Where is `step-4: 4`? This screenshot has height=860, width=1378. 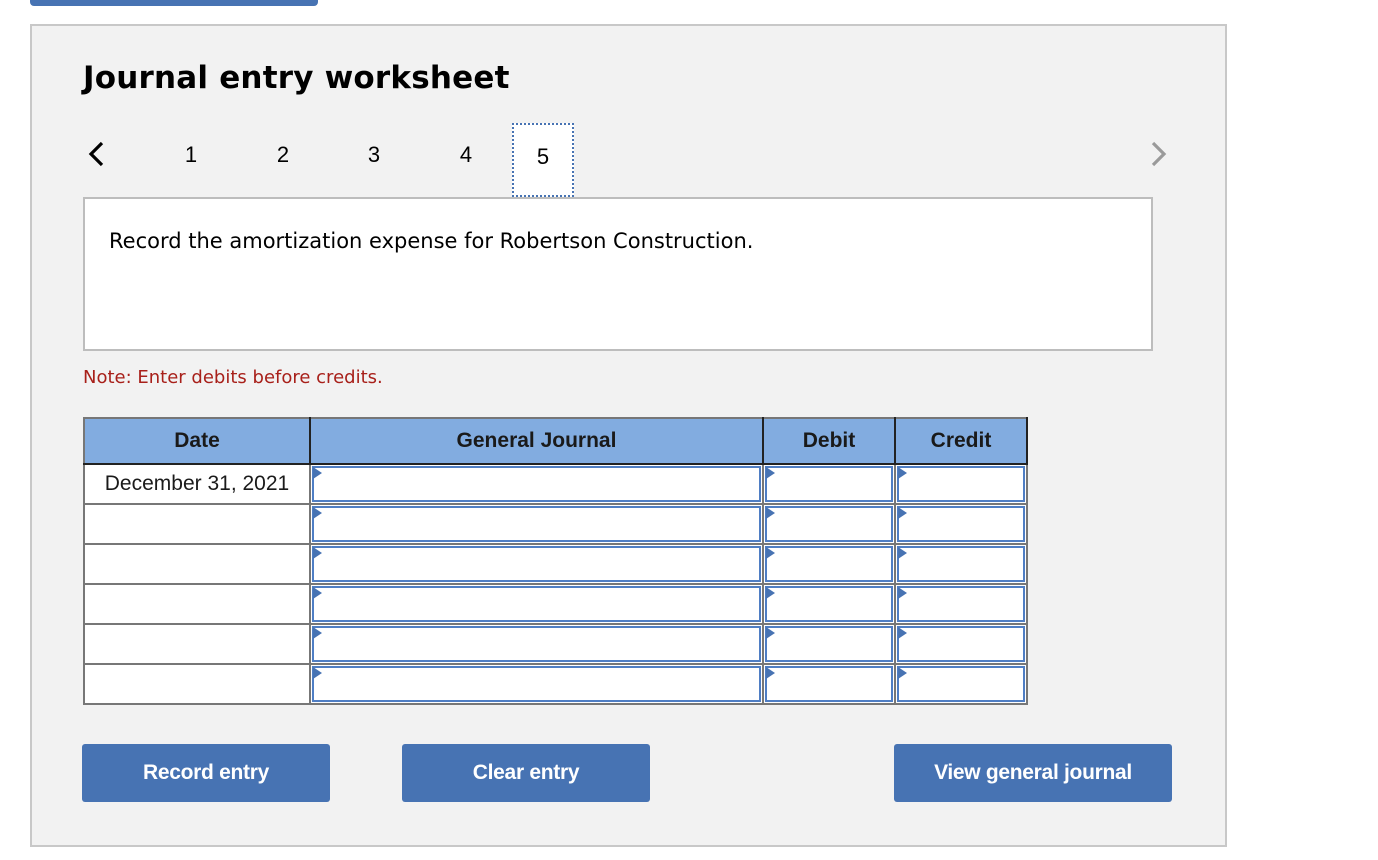
step-4: 4 is located at coordinates (466, 160).